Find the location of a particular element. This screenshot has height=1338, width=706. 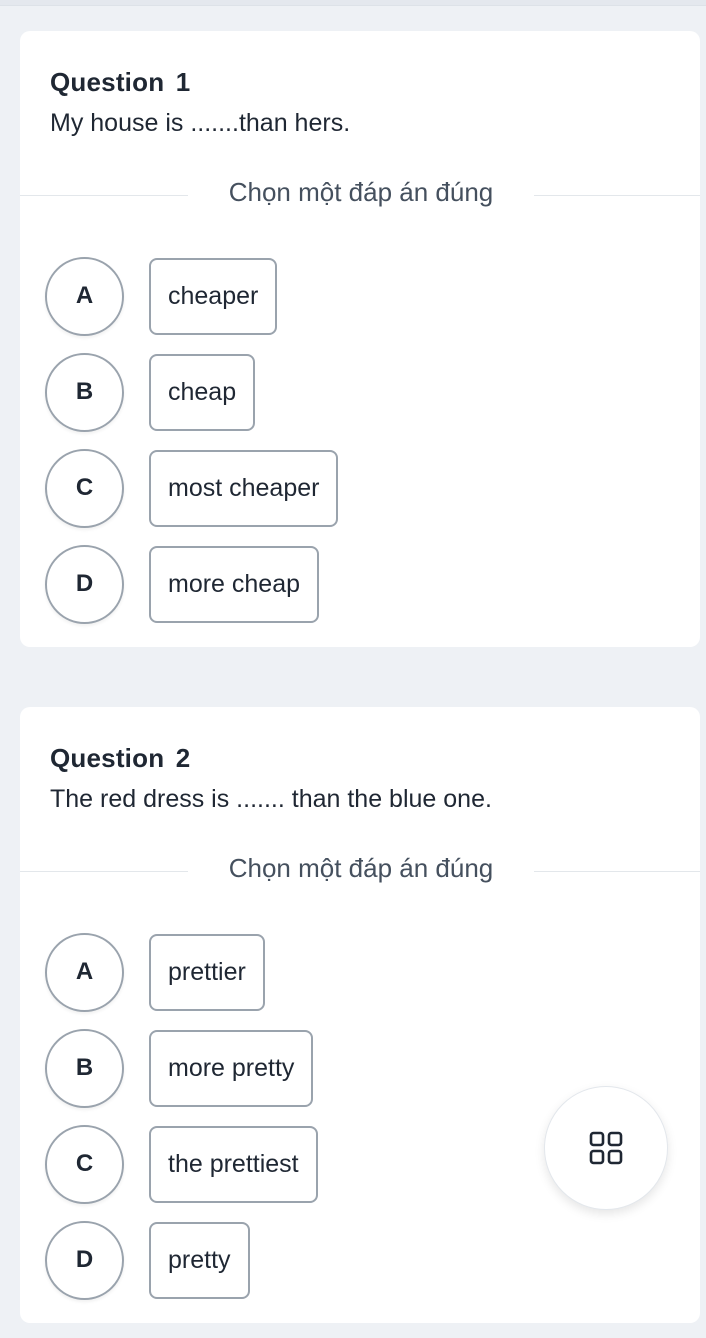

grid-icon is located at coordinates (606, 1148).